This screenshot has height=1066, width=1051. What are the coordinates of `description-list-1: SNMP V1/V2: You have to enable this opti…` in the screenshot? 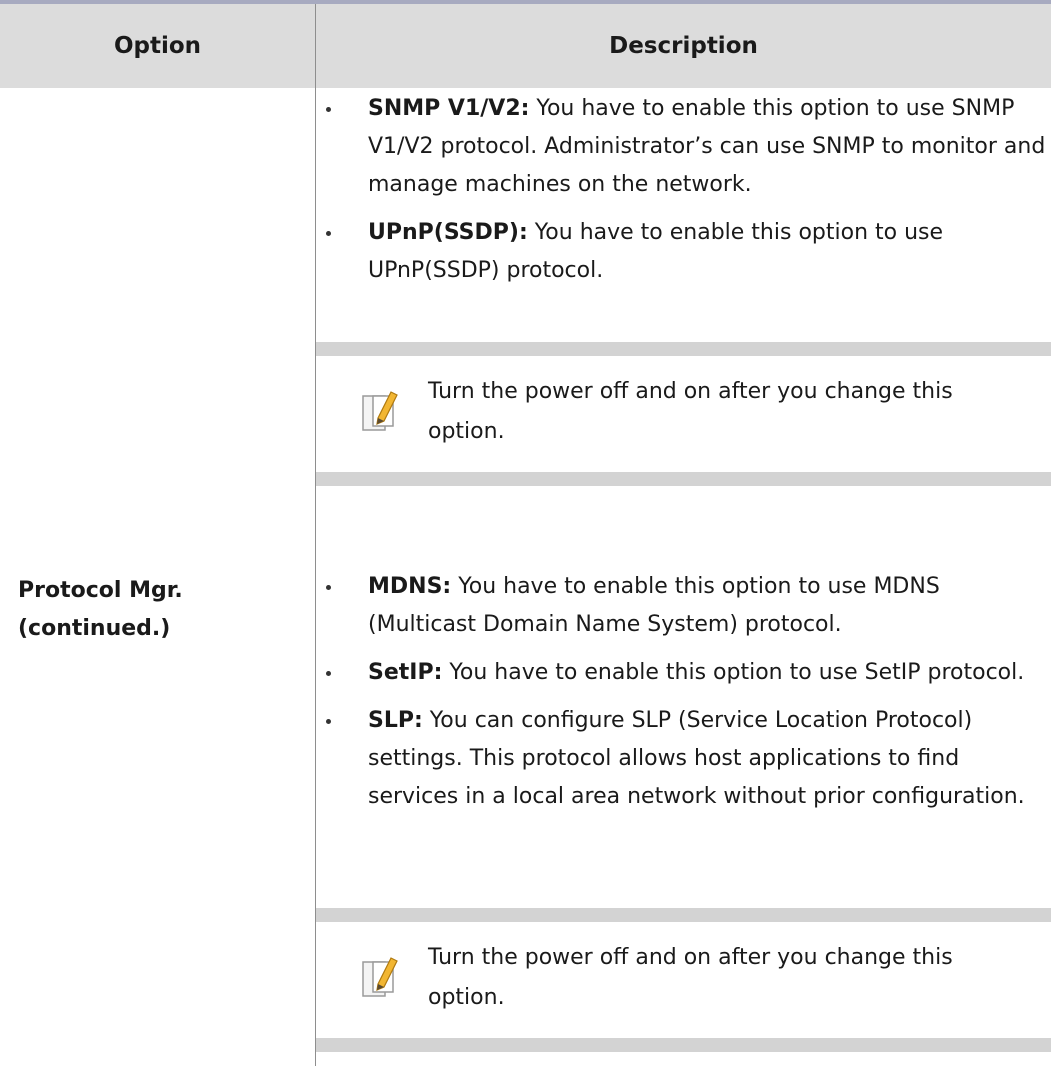 It's located at (686, 190).